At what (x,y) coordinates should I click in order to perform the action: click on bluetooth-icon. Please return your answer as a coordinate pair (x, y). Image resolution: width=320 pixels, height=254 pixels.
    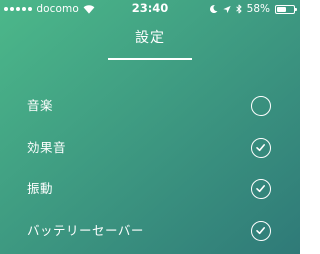
    Looking at the image, I should click on (238, 9).